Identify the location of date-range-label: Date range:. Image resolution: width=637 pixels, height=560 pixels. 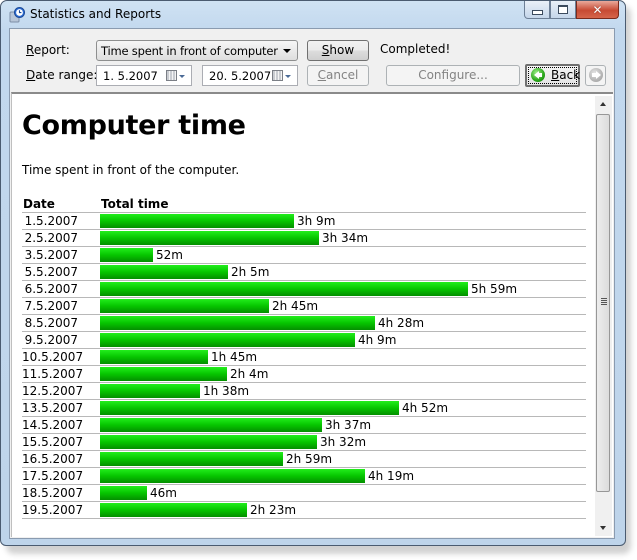
(61, 75).